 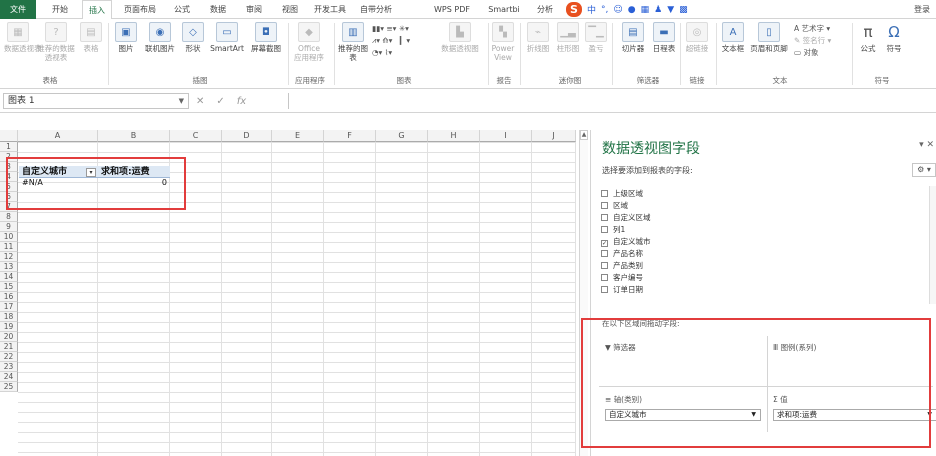 I want to click on smartart-button: ▭ SmartArt, so click(x=227, y=37).